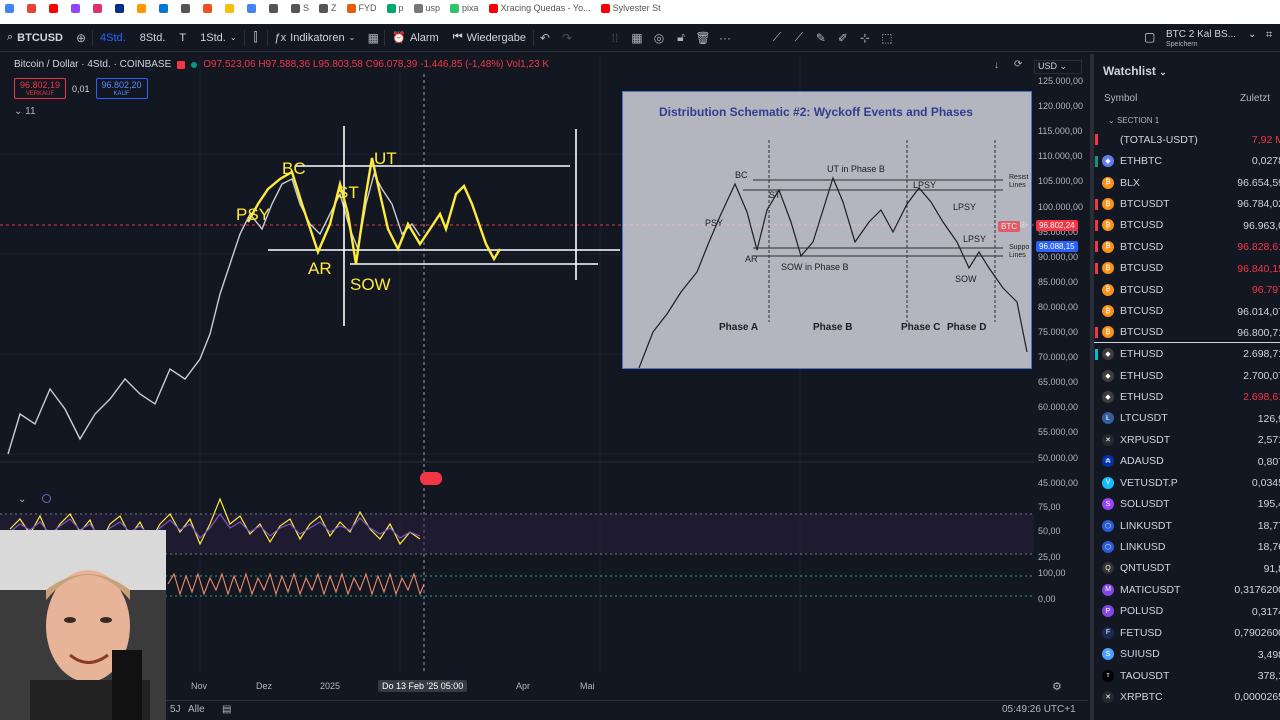  What do you see at coordinates (1187, 568) in the screenshot?
I see `watchlist-row: Q QNTUSDT 91,8` at bounding box center [1187, 568].